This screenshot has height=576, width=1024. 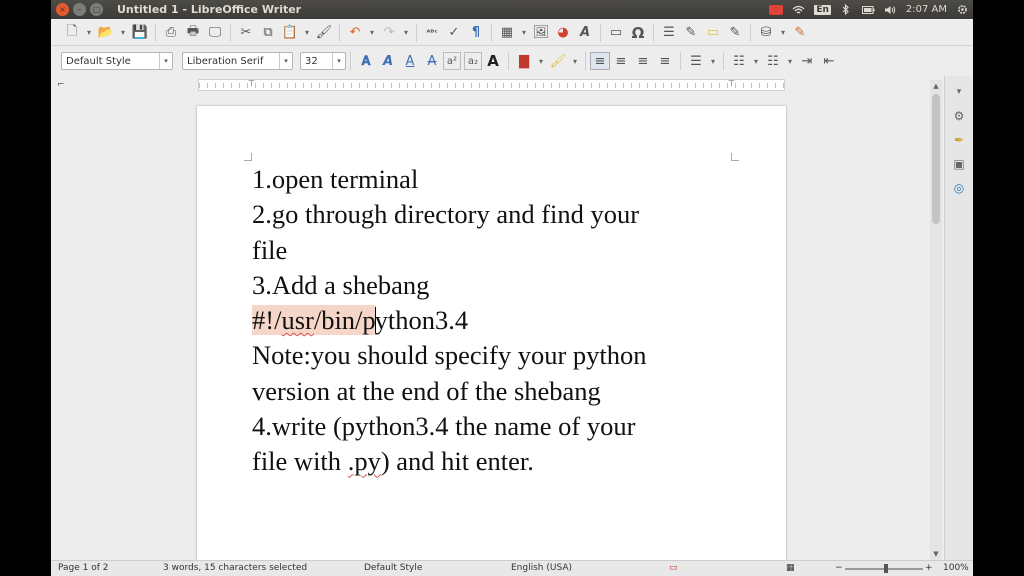 What do you see at coordinates (524, 61) in the screenshot?
I see `character-highlight-icon: ▇` at bounding box center [524, 61].